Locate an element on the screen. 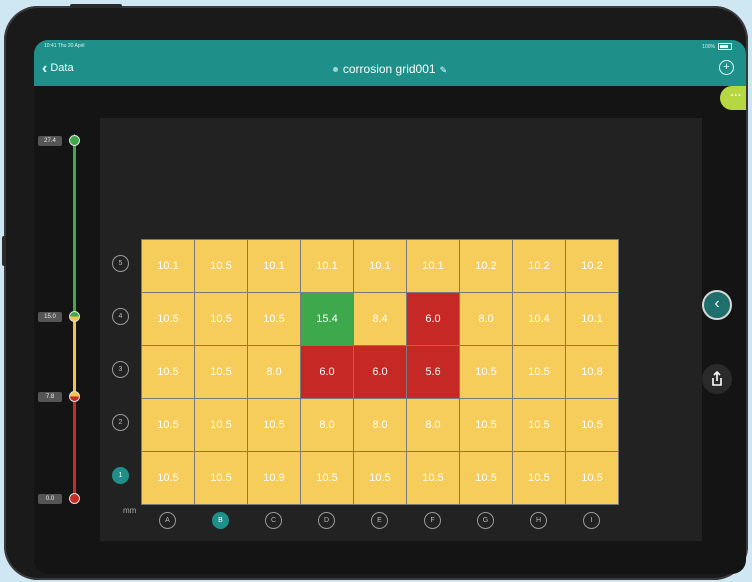  slider-knob-min is located at coordinates (74, 498).